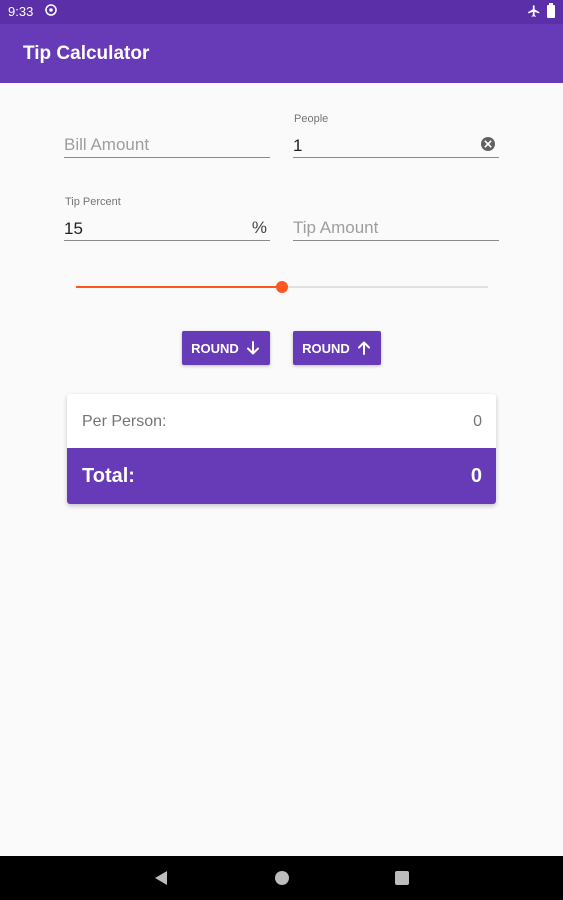  What do you see at coordinates (326, 348) in the screenshot?
I see `round-up-label: ROUND` at bounding box center [326, 348].